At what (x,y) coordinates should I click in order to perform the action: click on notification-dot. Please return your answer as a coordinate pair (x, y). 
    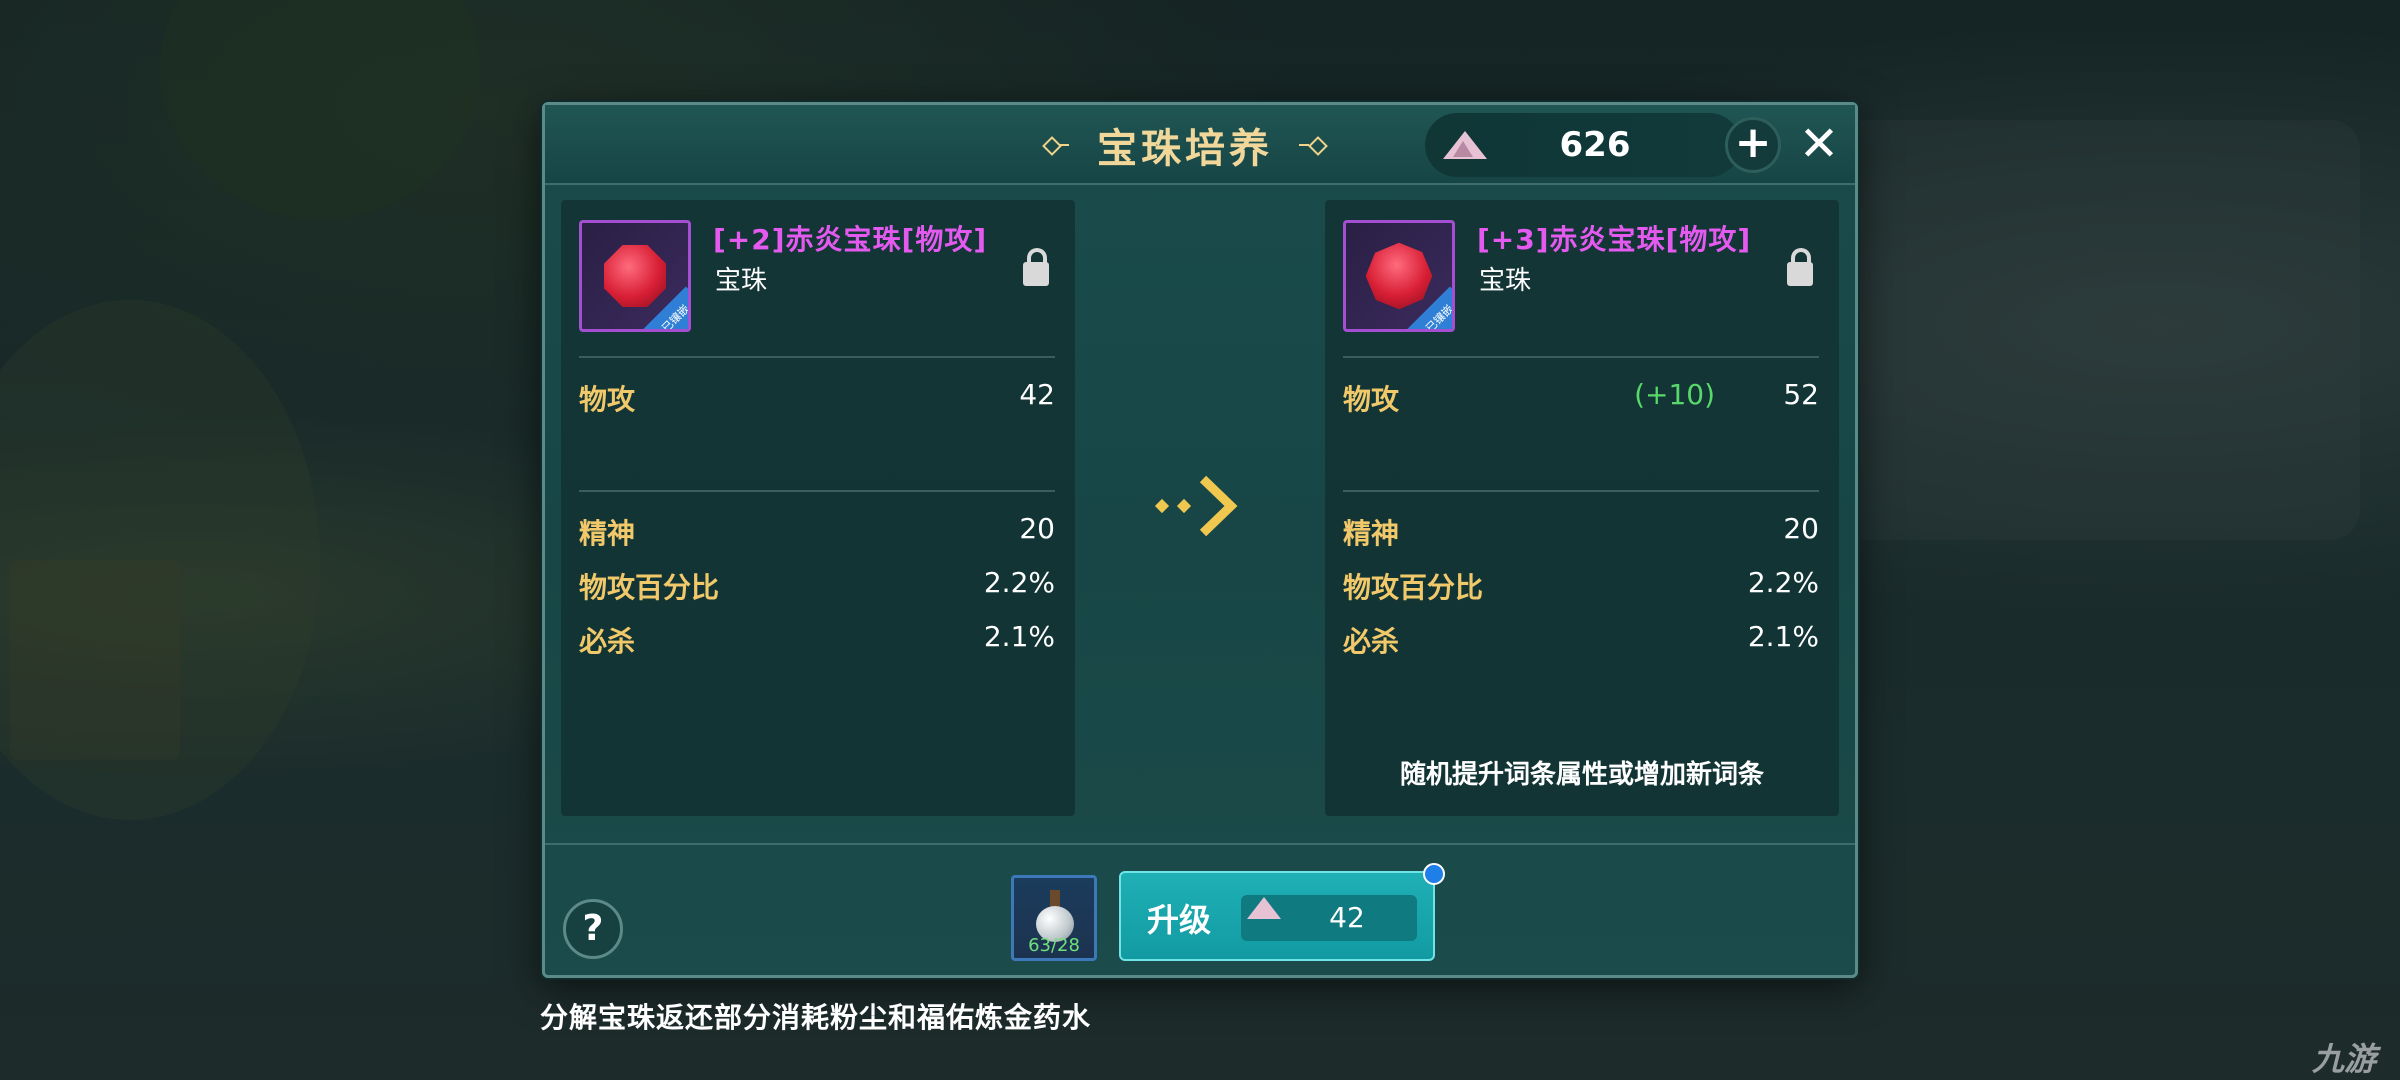
    Looking at the image, I should click on (1434, 874).